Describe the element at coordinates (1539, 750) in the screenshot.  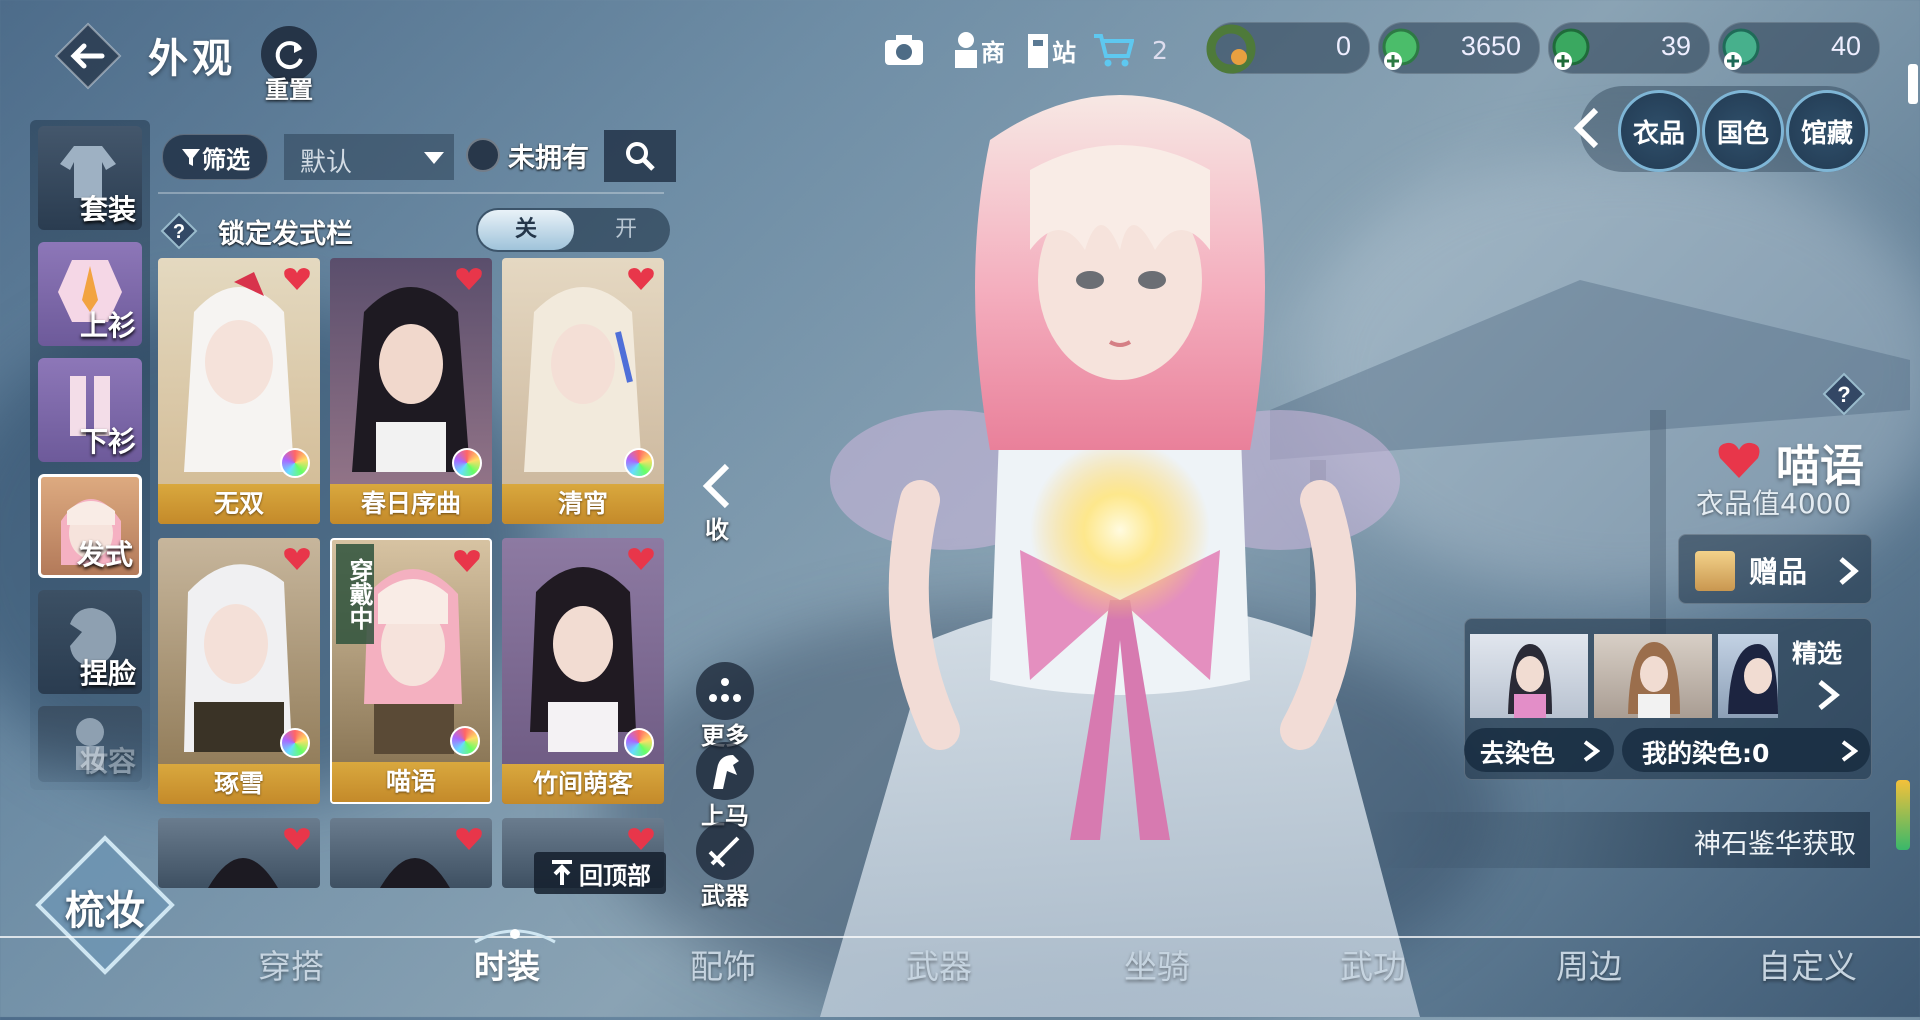
I see `remove-dye-button: 去染色` at that location.